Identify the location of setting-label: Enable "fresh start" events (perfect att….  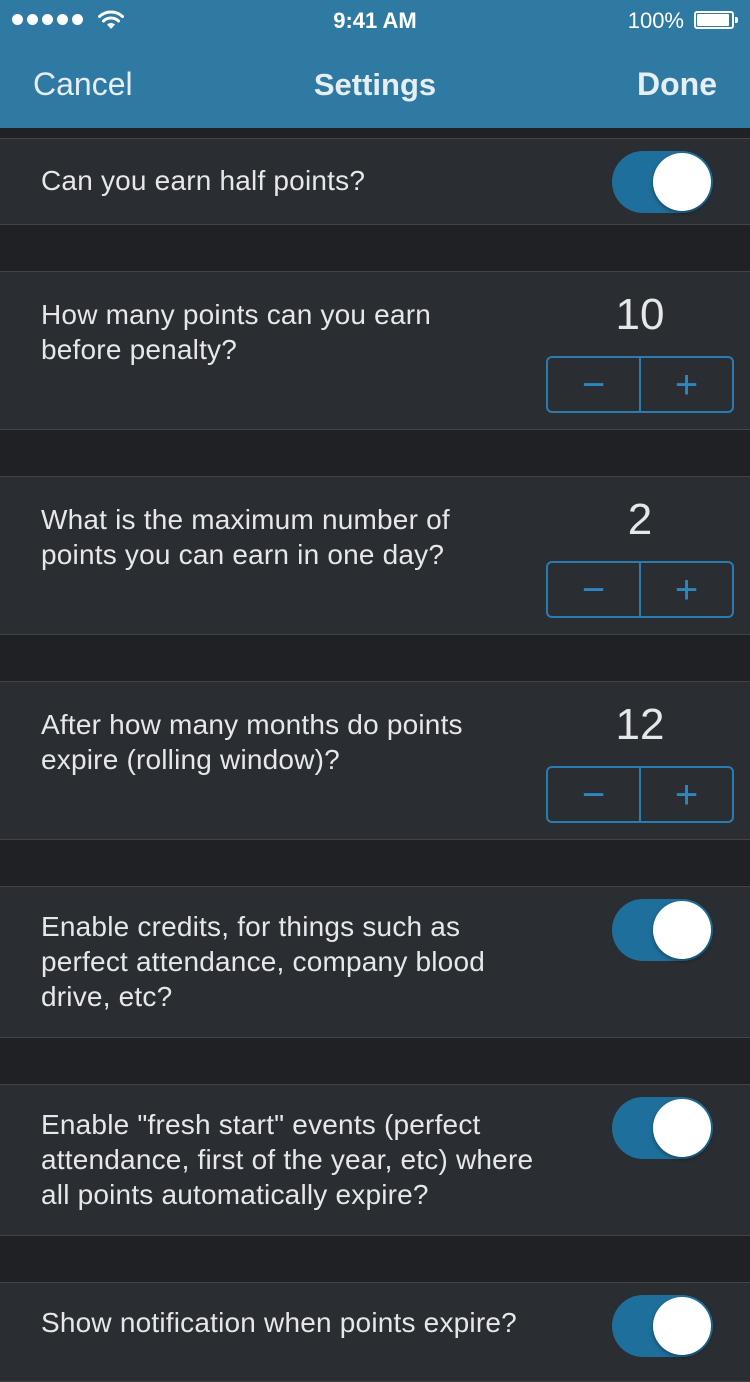
(287, 1159).